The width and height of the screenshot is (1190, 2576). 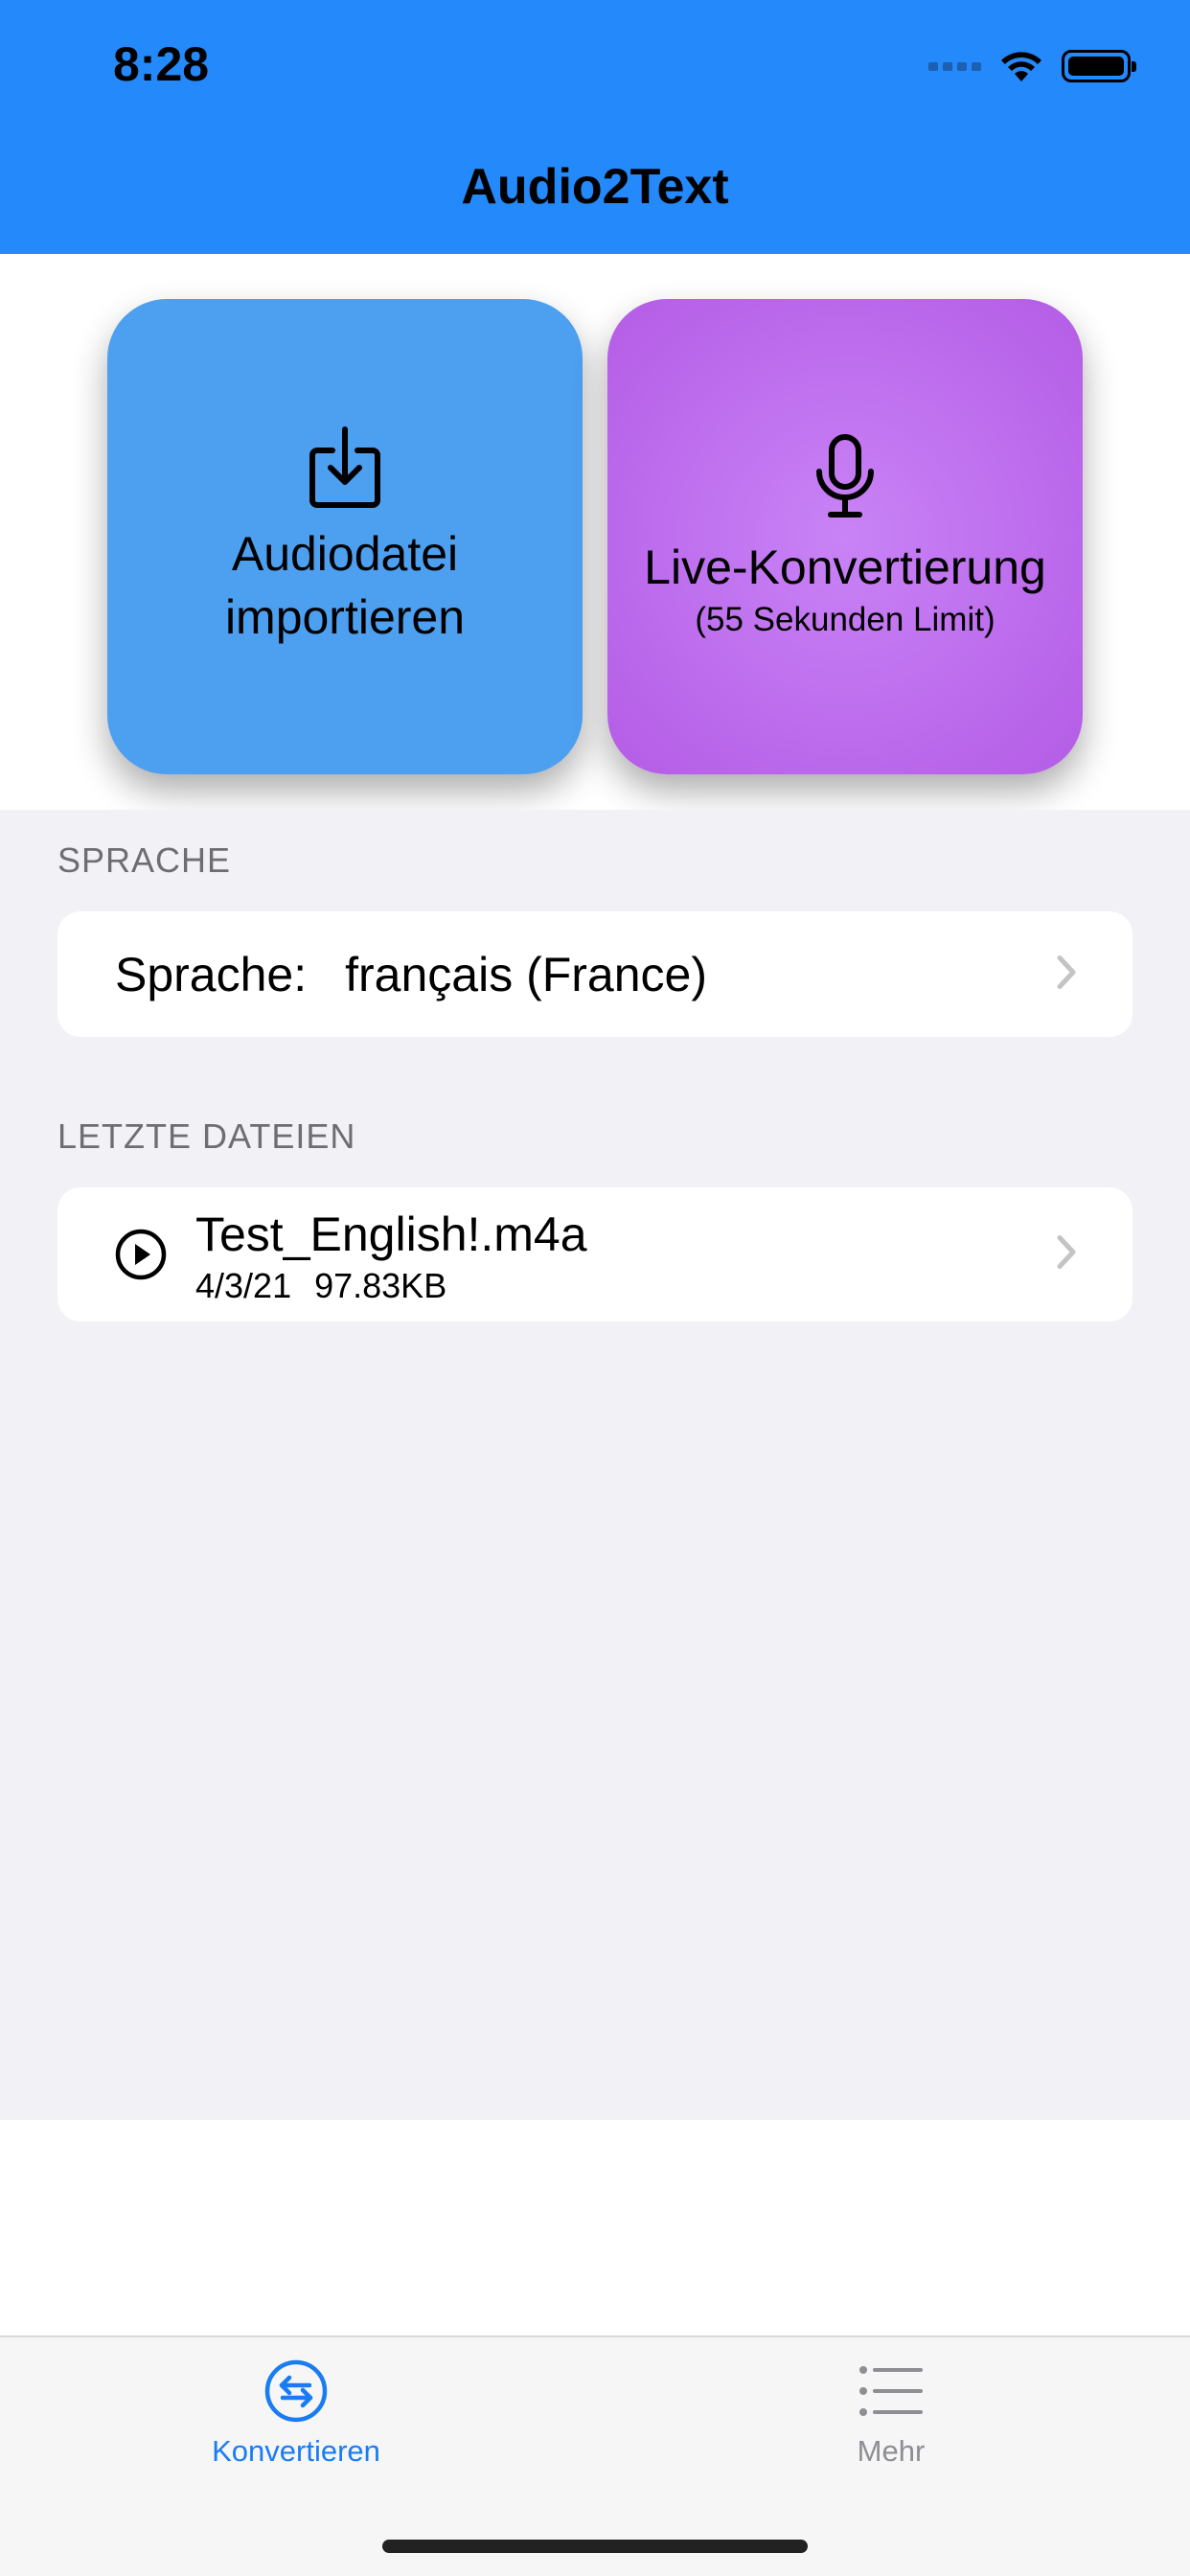 What do you see at coordinates (891, 2393) in the screenshot?
I see `list-icon` at bounding box center [891, 2393].